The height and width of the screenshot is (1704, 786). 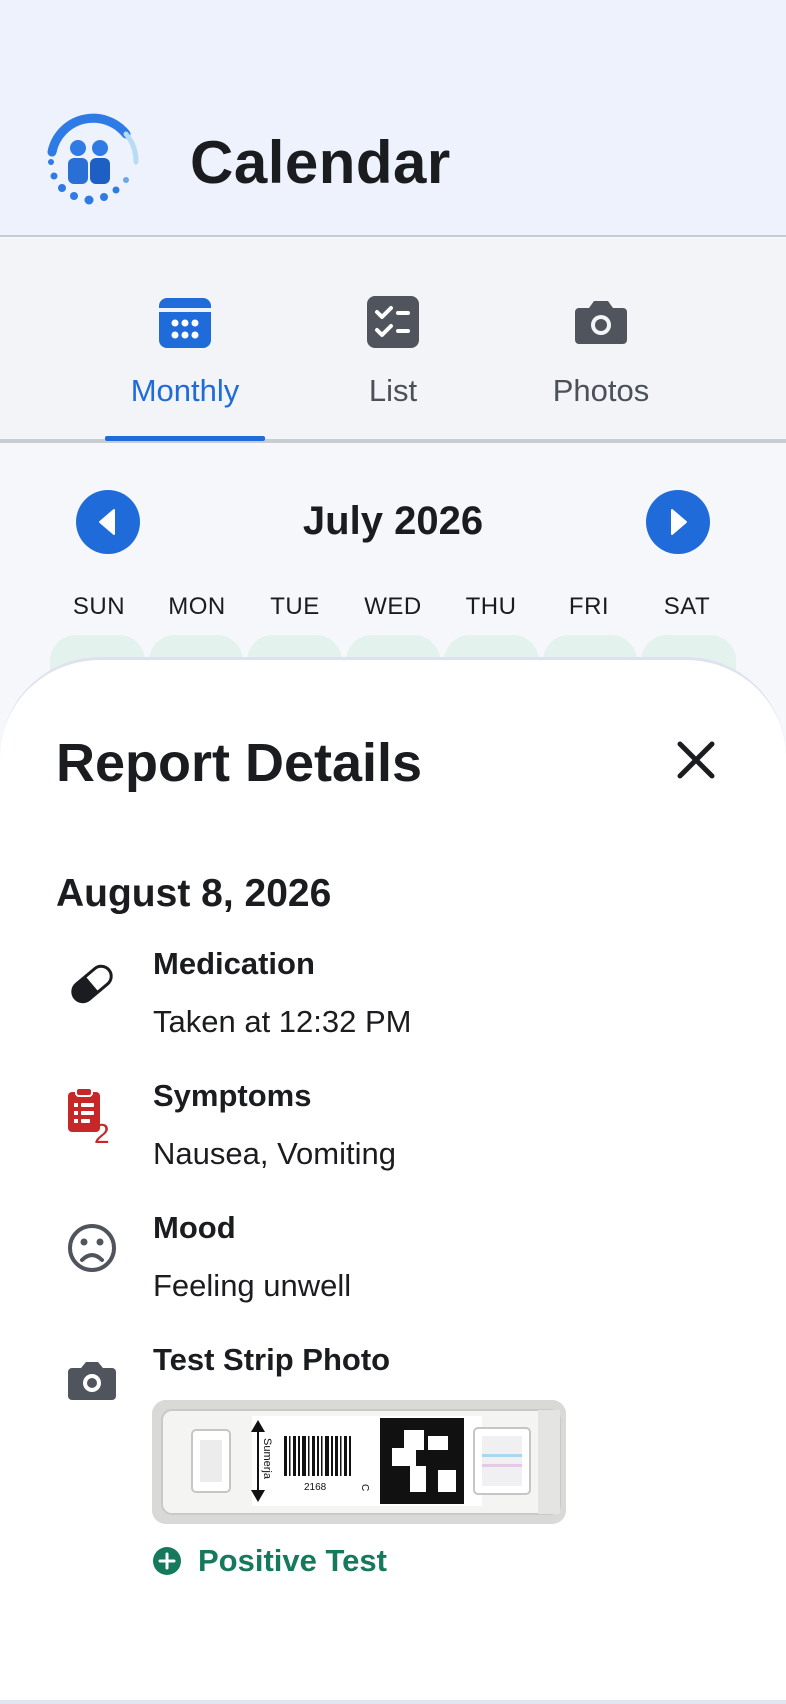 What do you see at coordinates (687, 606) in the screenshot?
I see `weekday-label: SAT` at bounding box center [687, 606].